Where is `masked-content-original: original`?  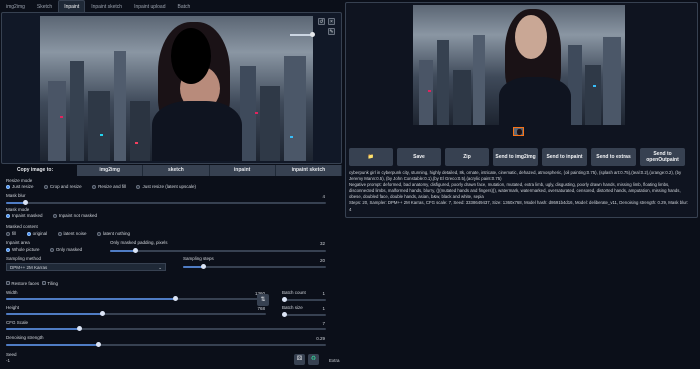 masked-content-original: original is located at coordinates (36, 233).